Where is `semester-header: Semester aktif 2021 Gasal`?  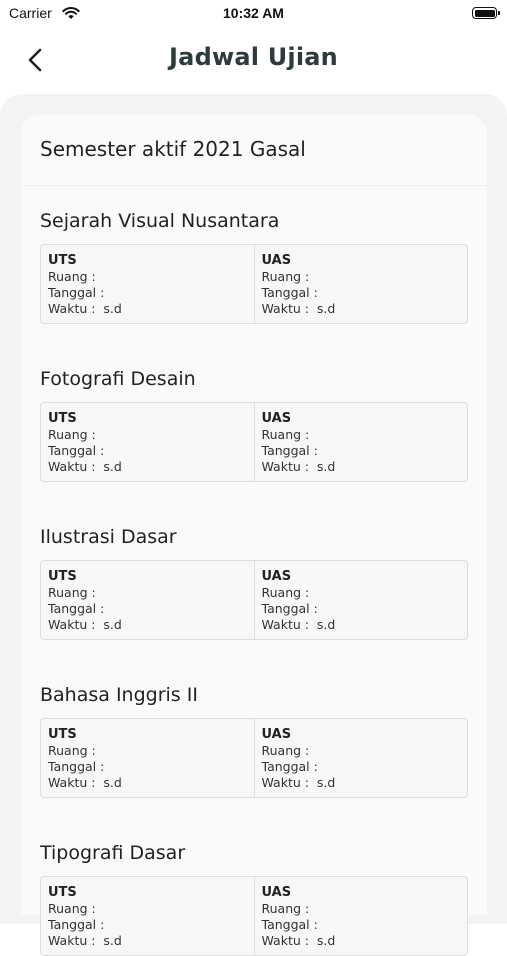 semester-header: Semester aktif 2021 Gasal is located at coordinates (254, 150).